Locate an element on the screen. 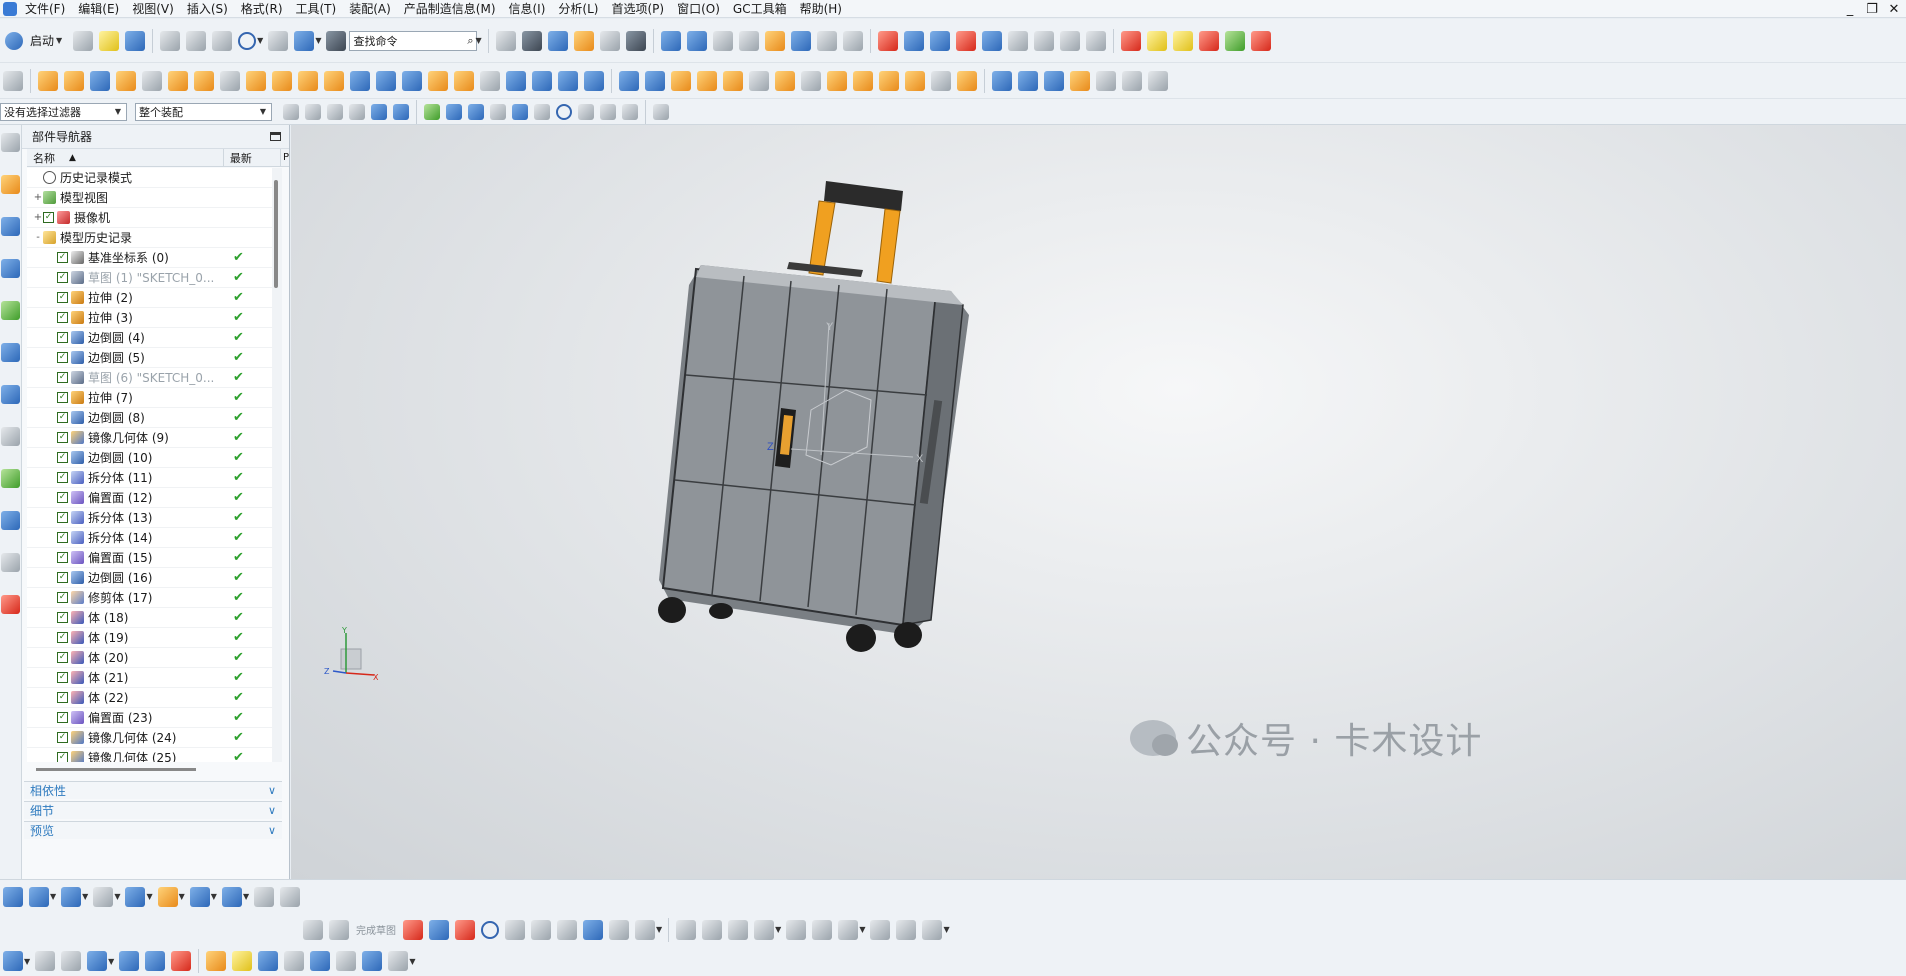 The image size is (1906, 976). feature-row: ✓ 拉伸 (3) ✔ is located at coordinates (152, 318).